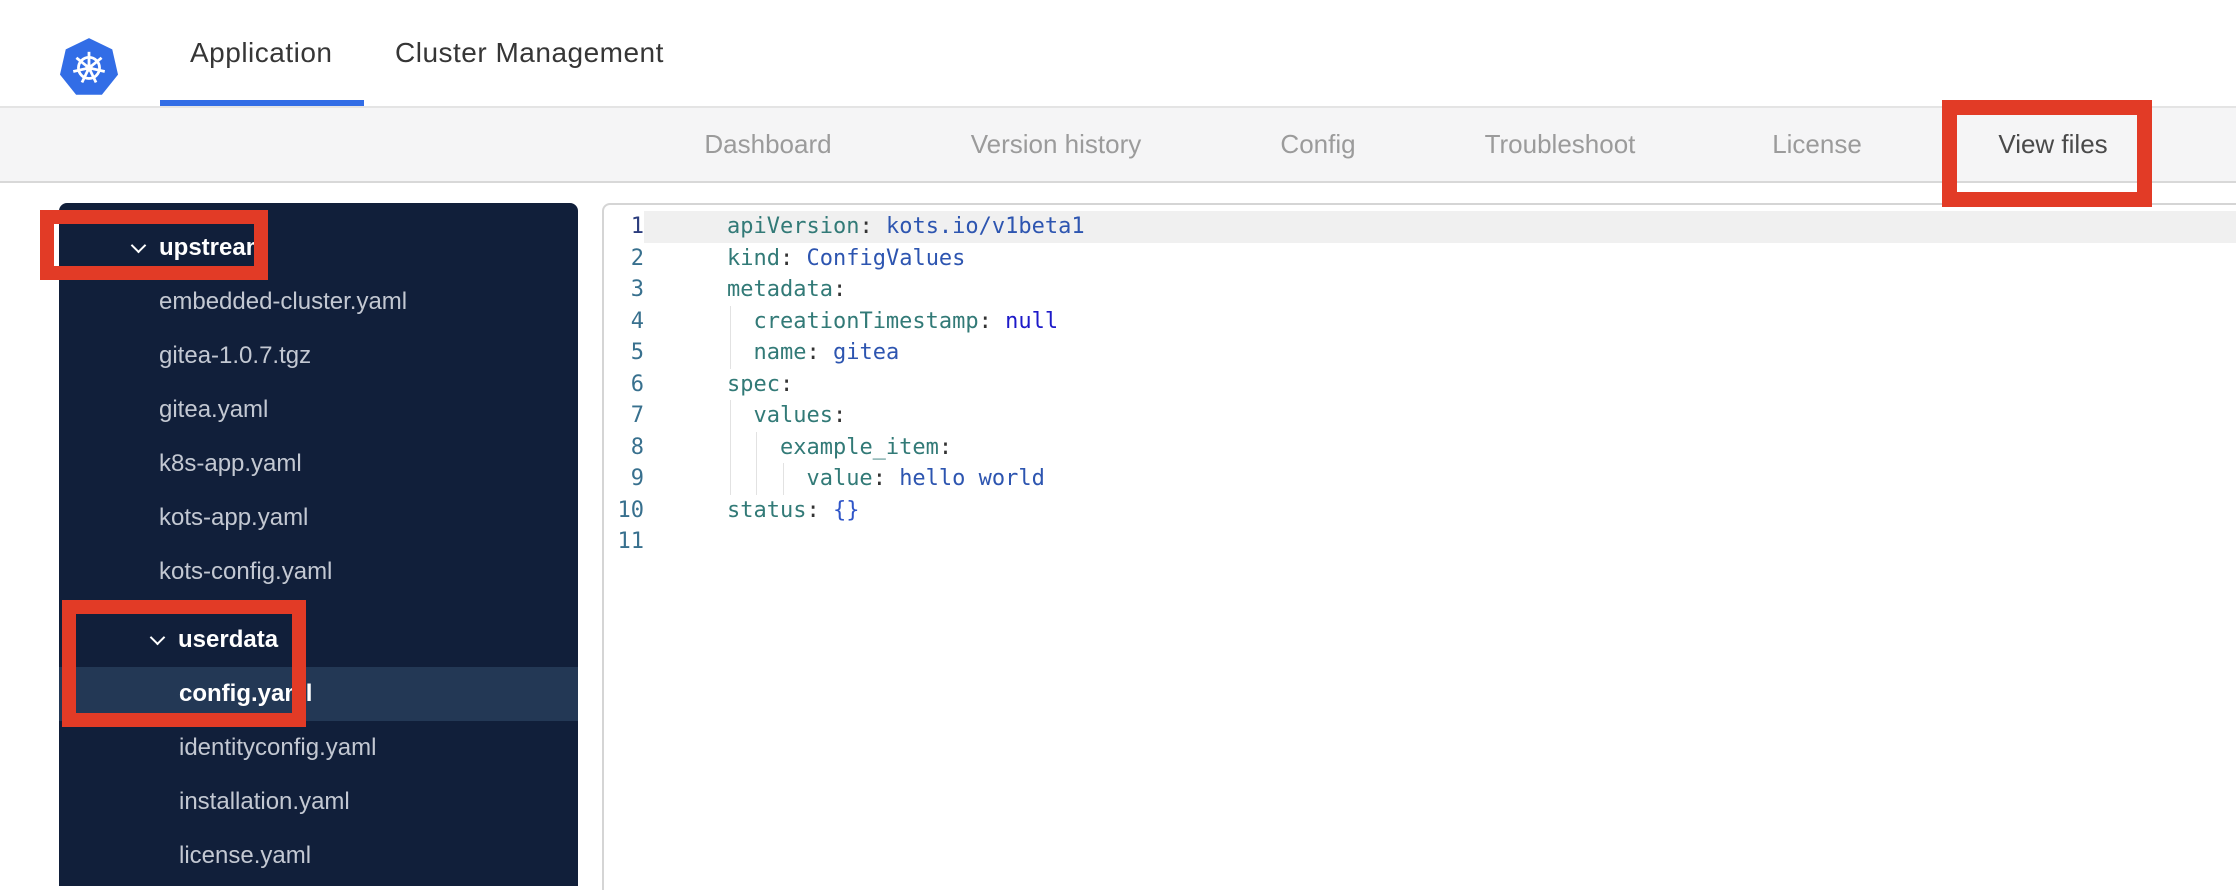  I want to click on folder-label: userdata, so click(228, 639).